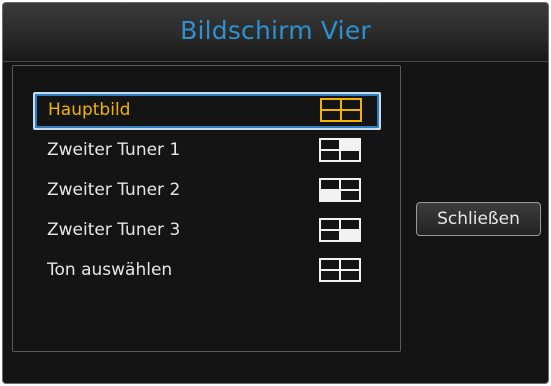 This screenshot has height=386, width=551. I want to click on close-button: Schließen, so click(478, 219).